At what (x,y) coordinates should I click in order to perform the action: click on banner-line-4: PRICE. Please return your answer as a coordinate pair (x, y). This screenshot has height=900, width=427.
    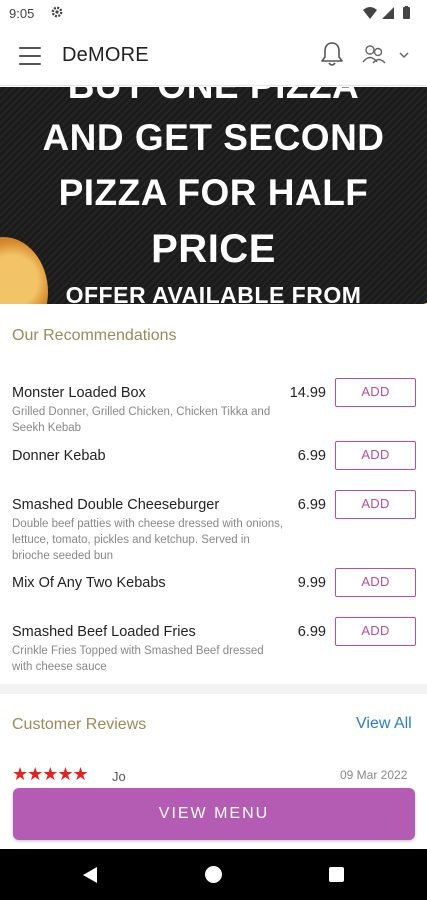
    Looking at the image, I should click on (213, 249).